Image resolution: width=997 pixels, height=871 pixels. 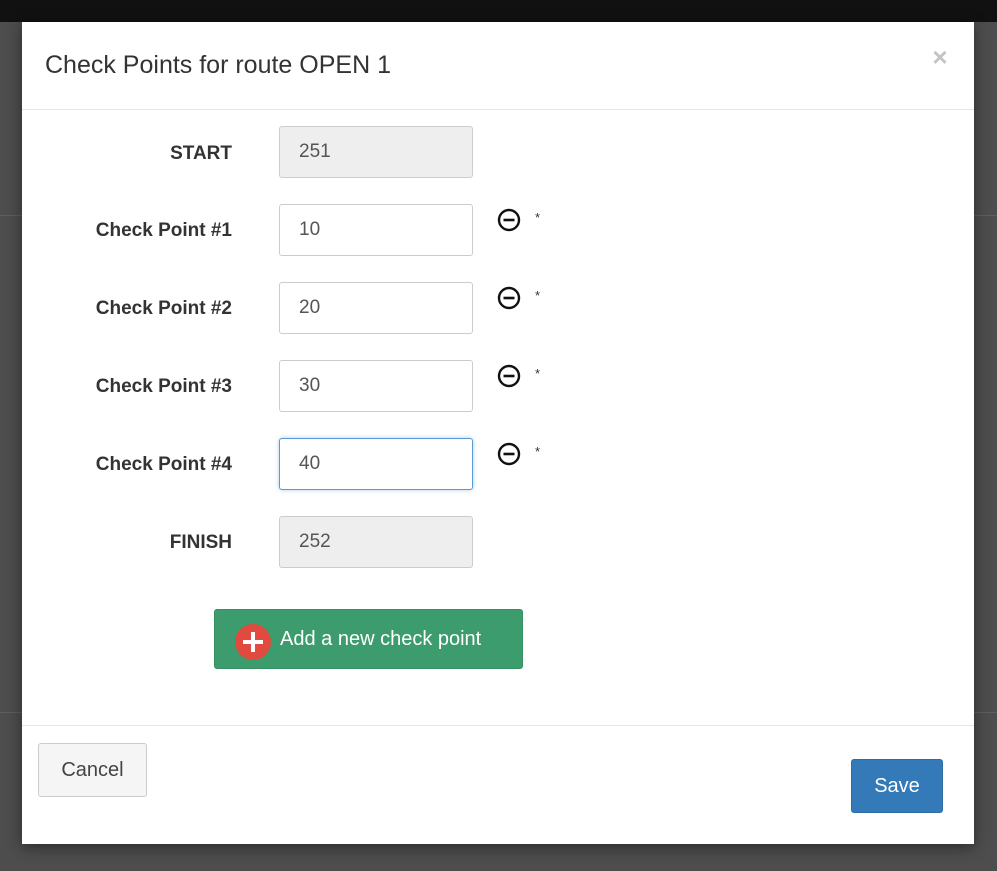 I want to click on modal-header: Check Points for route OPEN 1 ×, so click(x=498, y=66).